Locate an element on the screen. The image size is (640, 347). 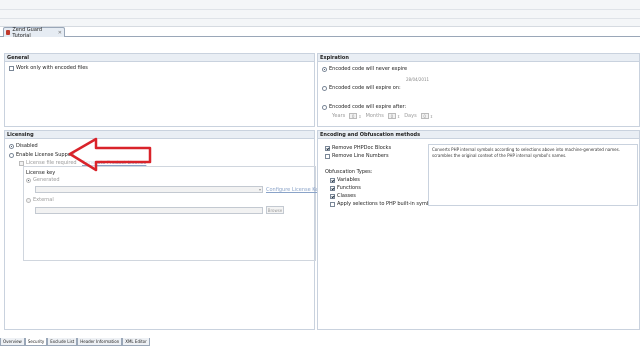
remove-phpdoc-checkbox is located at coordinates (327, 148).